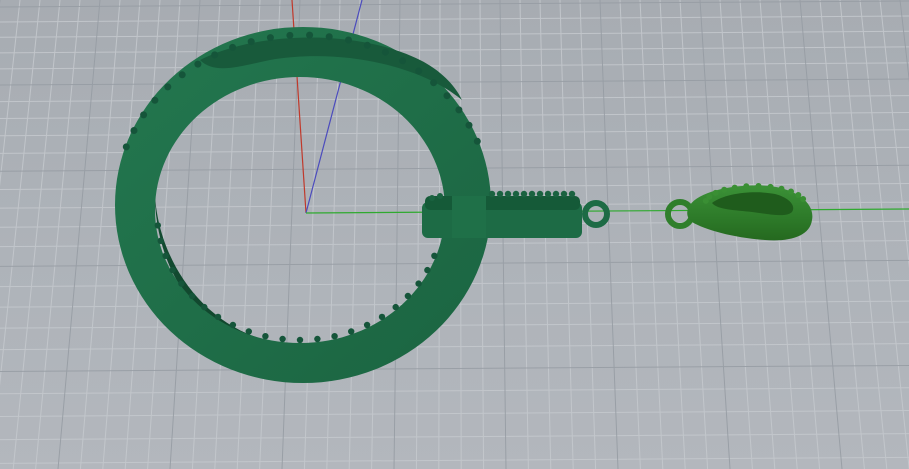 The width and height of the screenshot is (909, 469). What do you see at coordinates (739, 212) in the screenshot?
I see `pendant-bail-object` at bounding box center [739, 212].